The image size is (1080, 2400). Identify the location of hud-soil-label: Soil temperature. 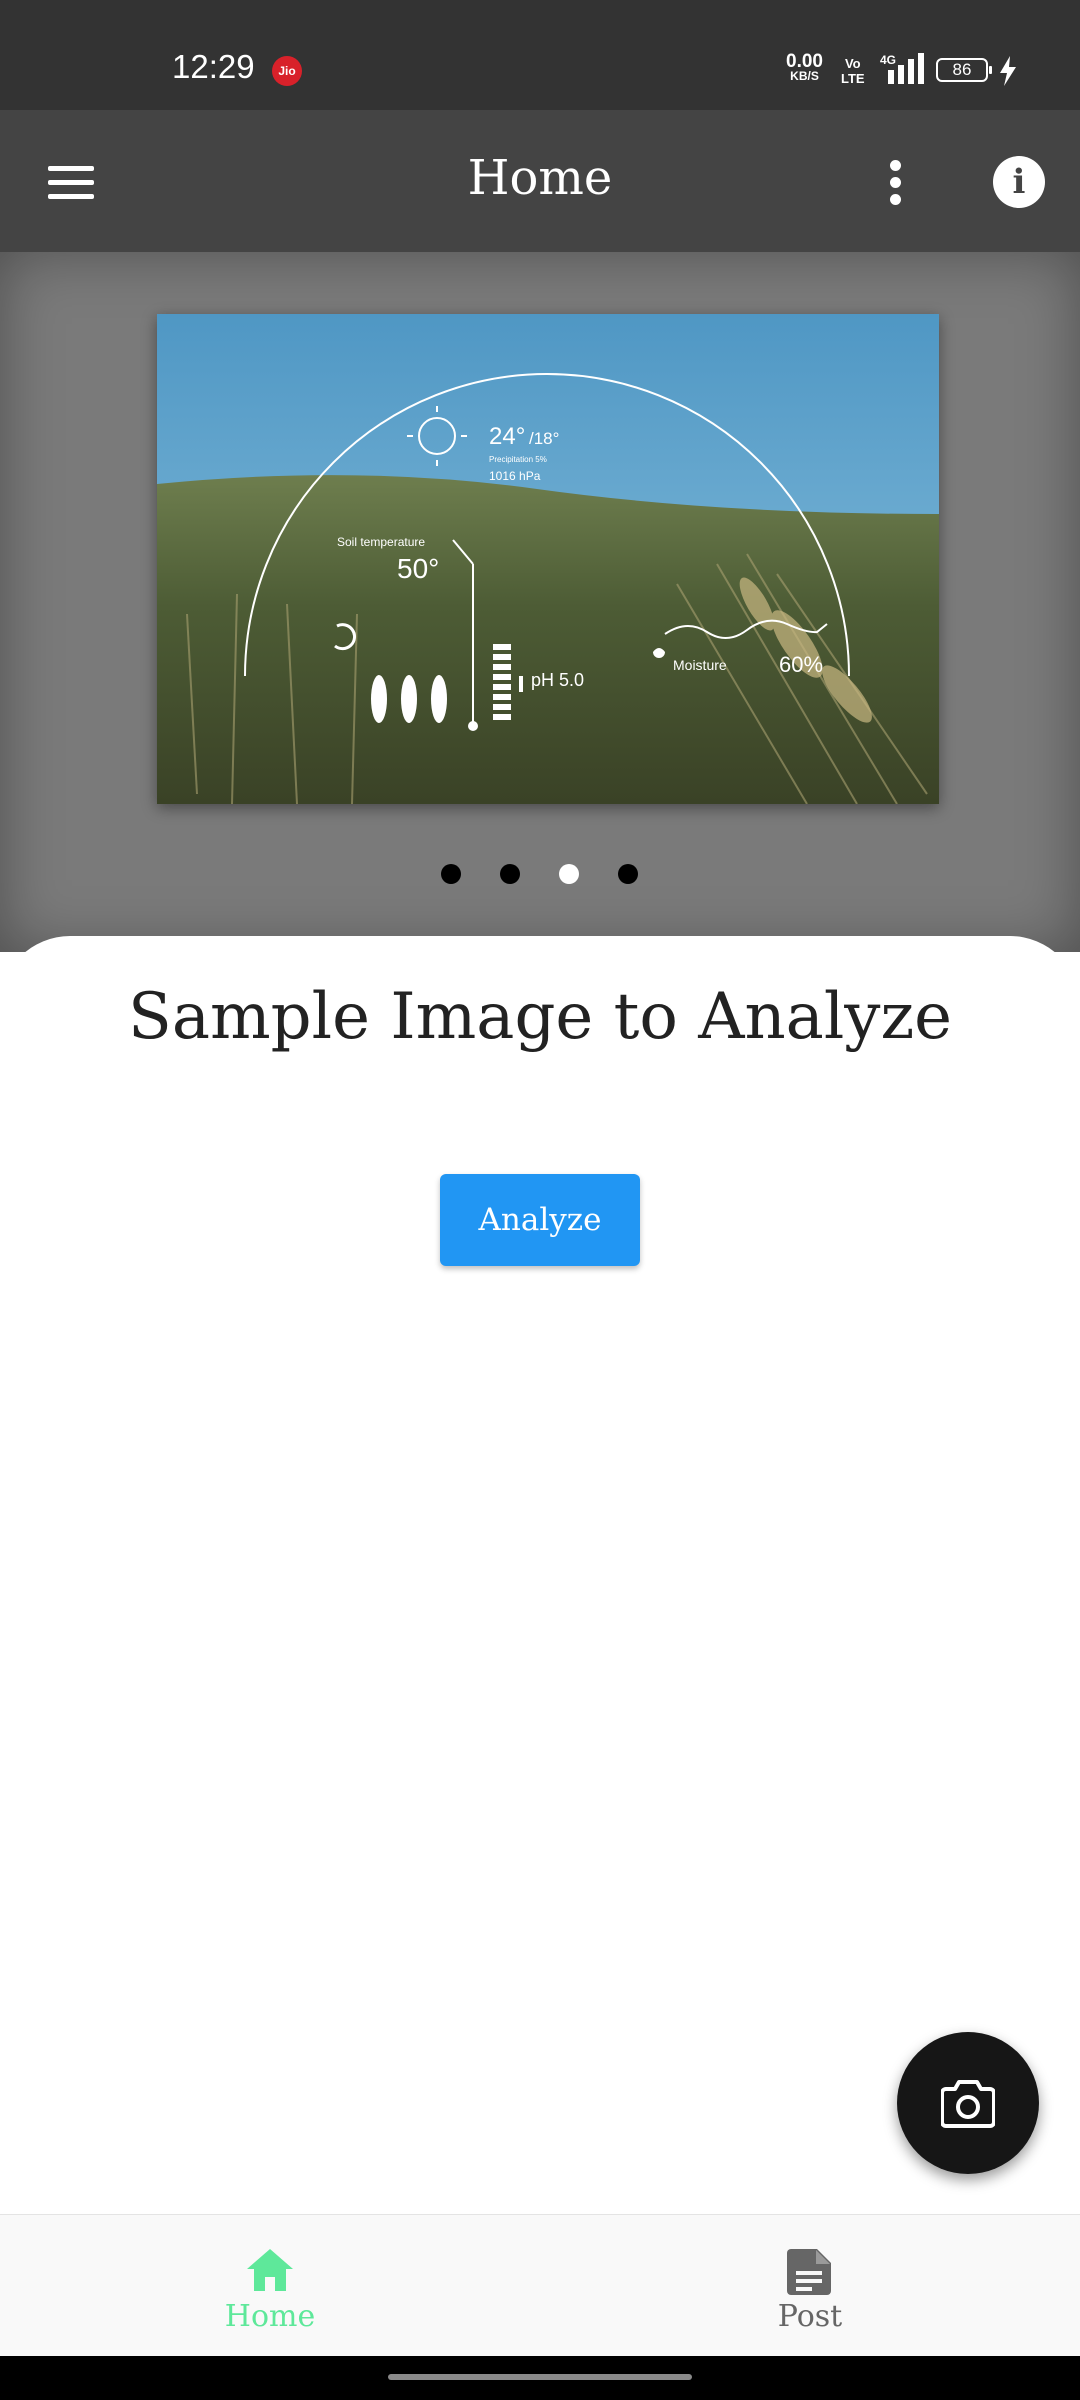
(381, 542).